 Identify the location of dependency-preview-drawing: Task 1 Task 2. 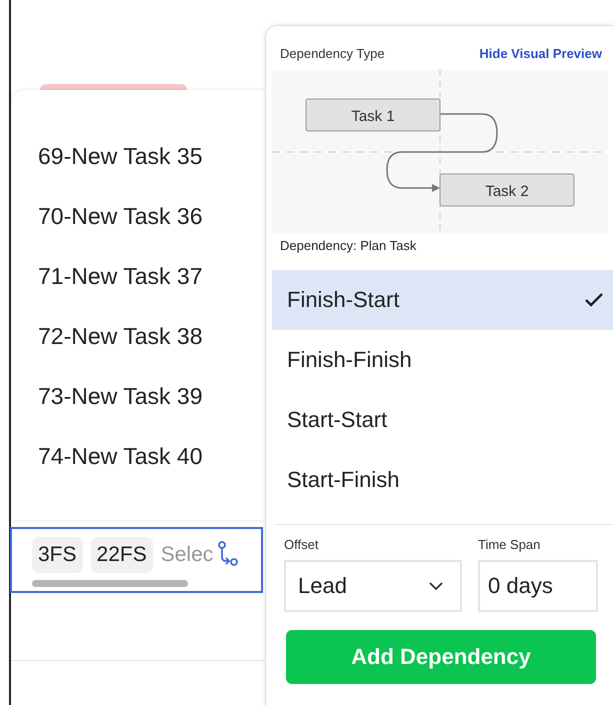
(440, 152).